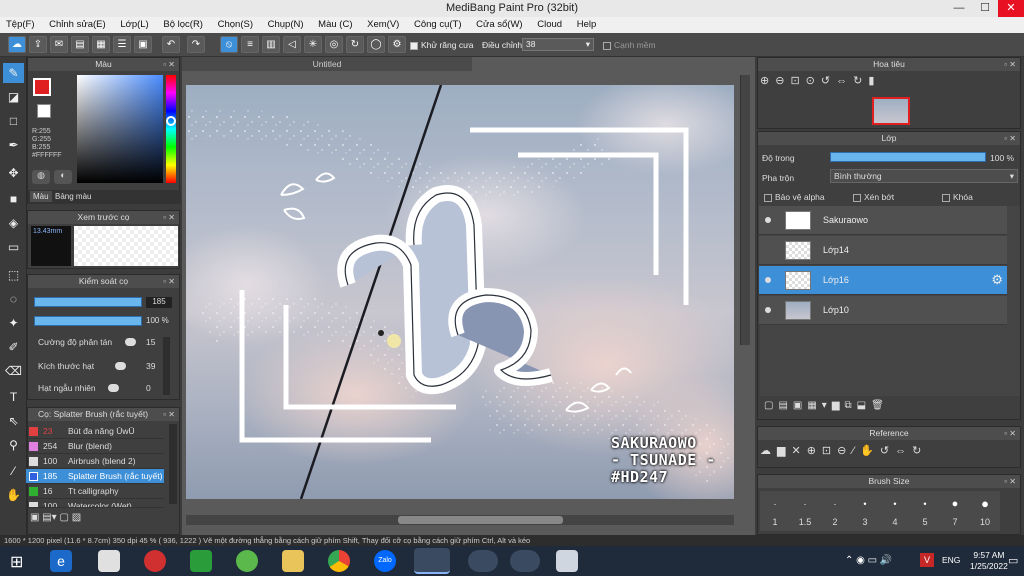  Describe the element at coordinates (860, 81) in the screenshot. I see `rotate-right-icon: ↻` at that location.